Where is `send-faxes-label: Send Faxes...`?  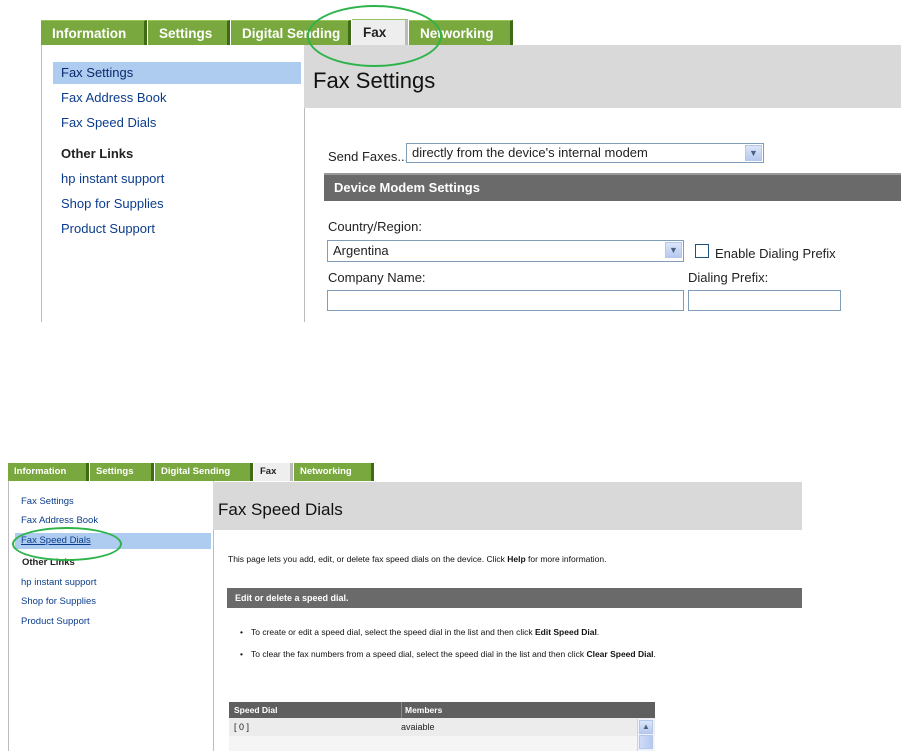 send-faxes-label: Send Faxes... is located at coordinates (368, 156).